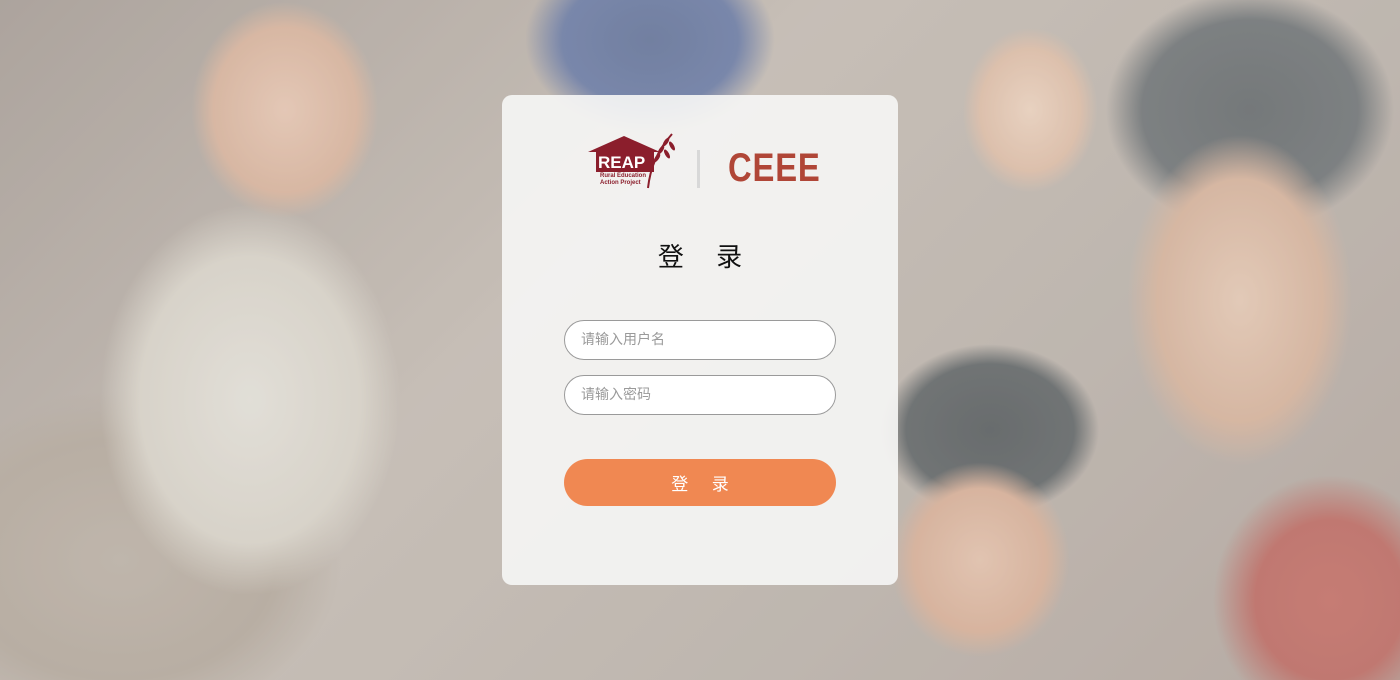 Image resolution: width=1400 pixels, height=680 pixels. I want to click on password-input, so click(700, 395).